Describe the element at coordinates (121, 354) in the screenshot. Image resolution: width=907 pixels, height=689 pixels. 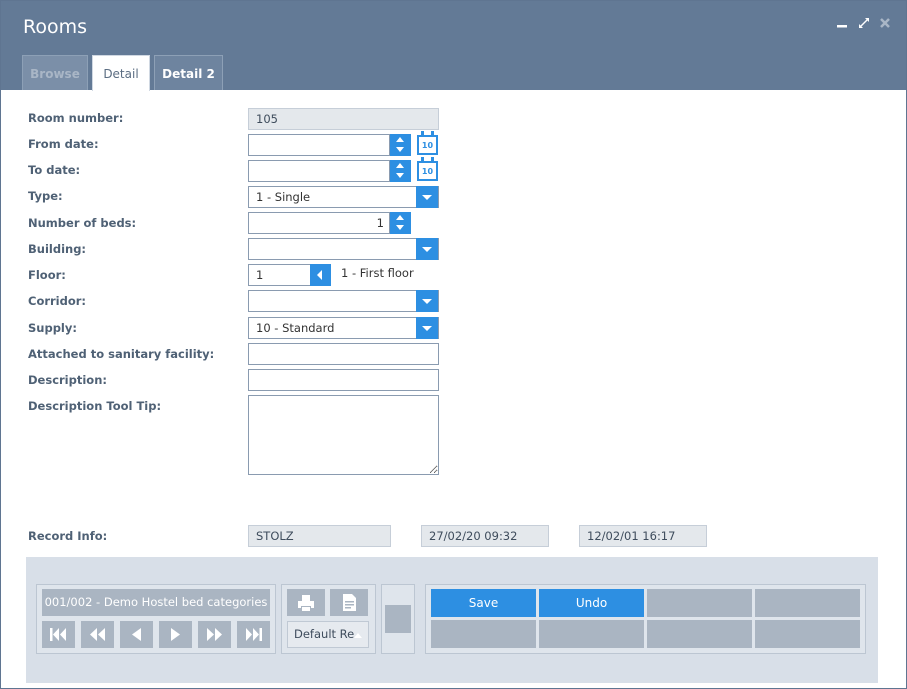
I see `sanitary-label: Attached to sanitary facility:` at that location.